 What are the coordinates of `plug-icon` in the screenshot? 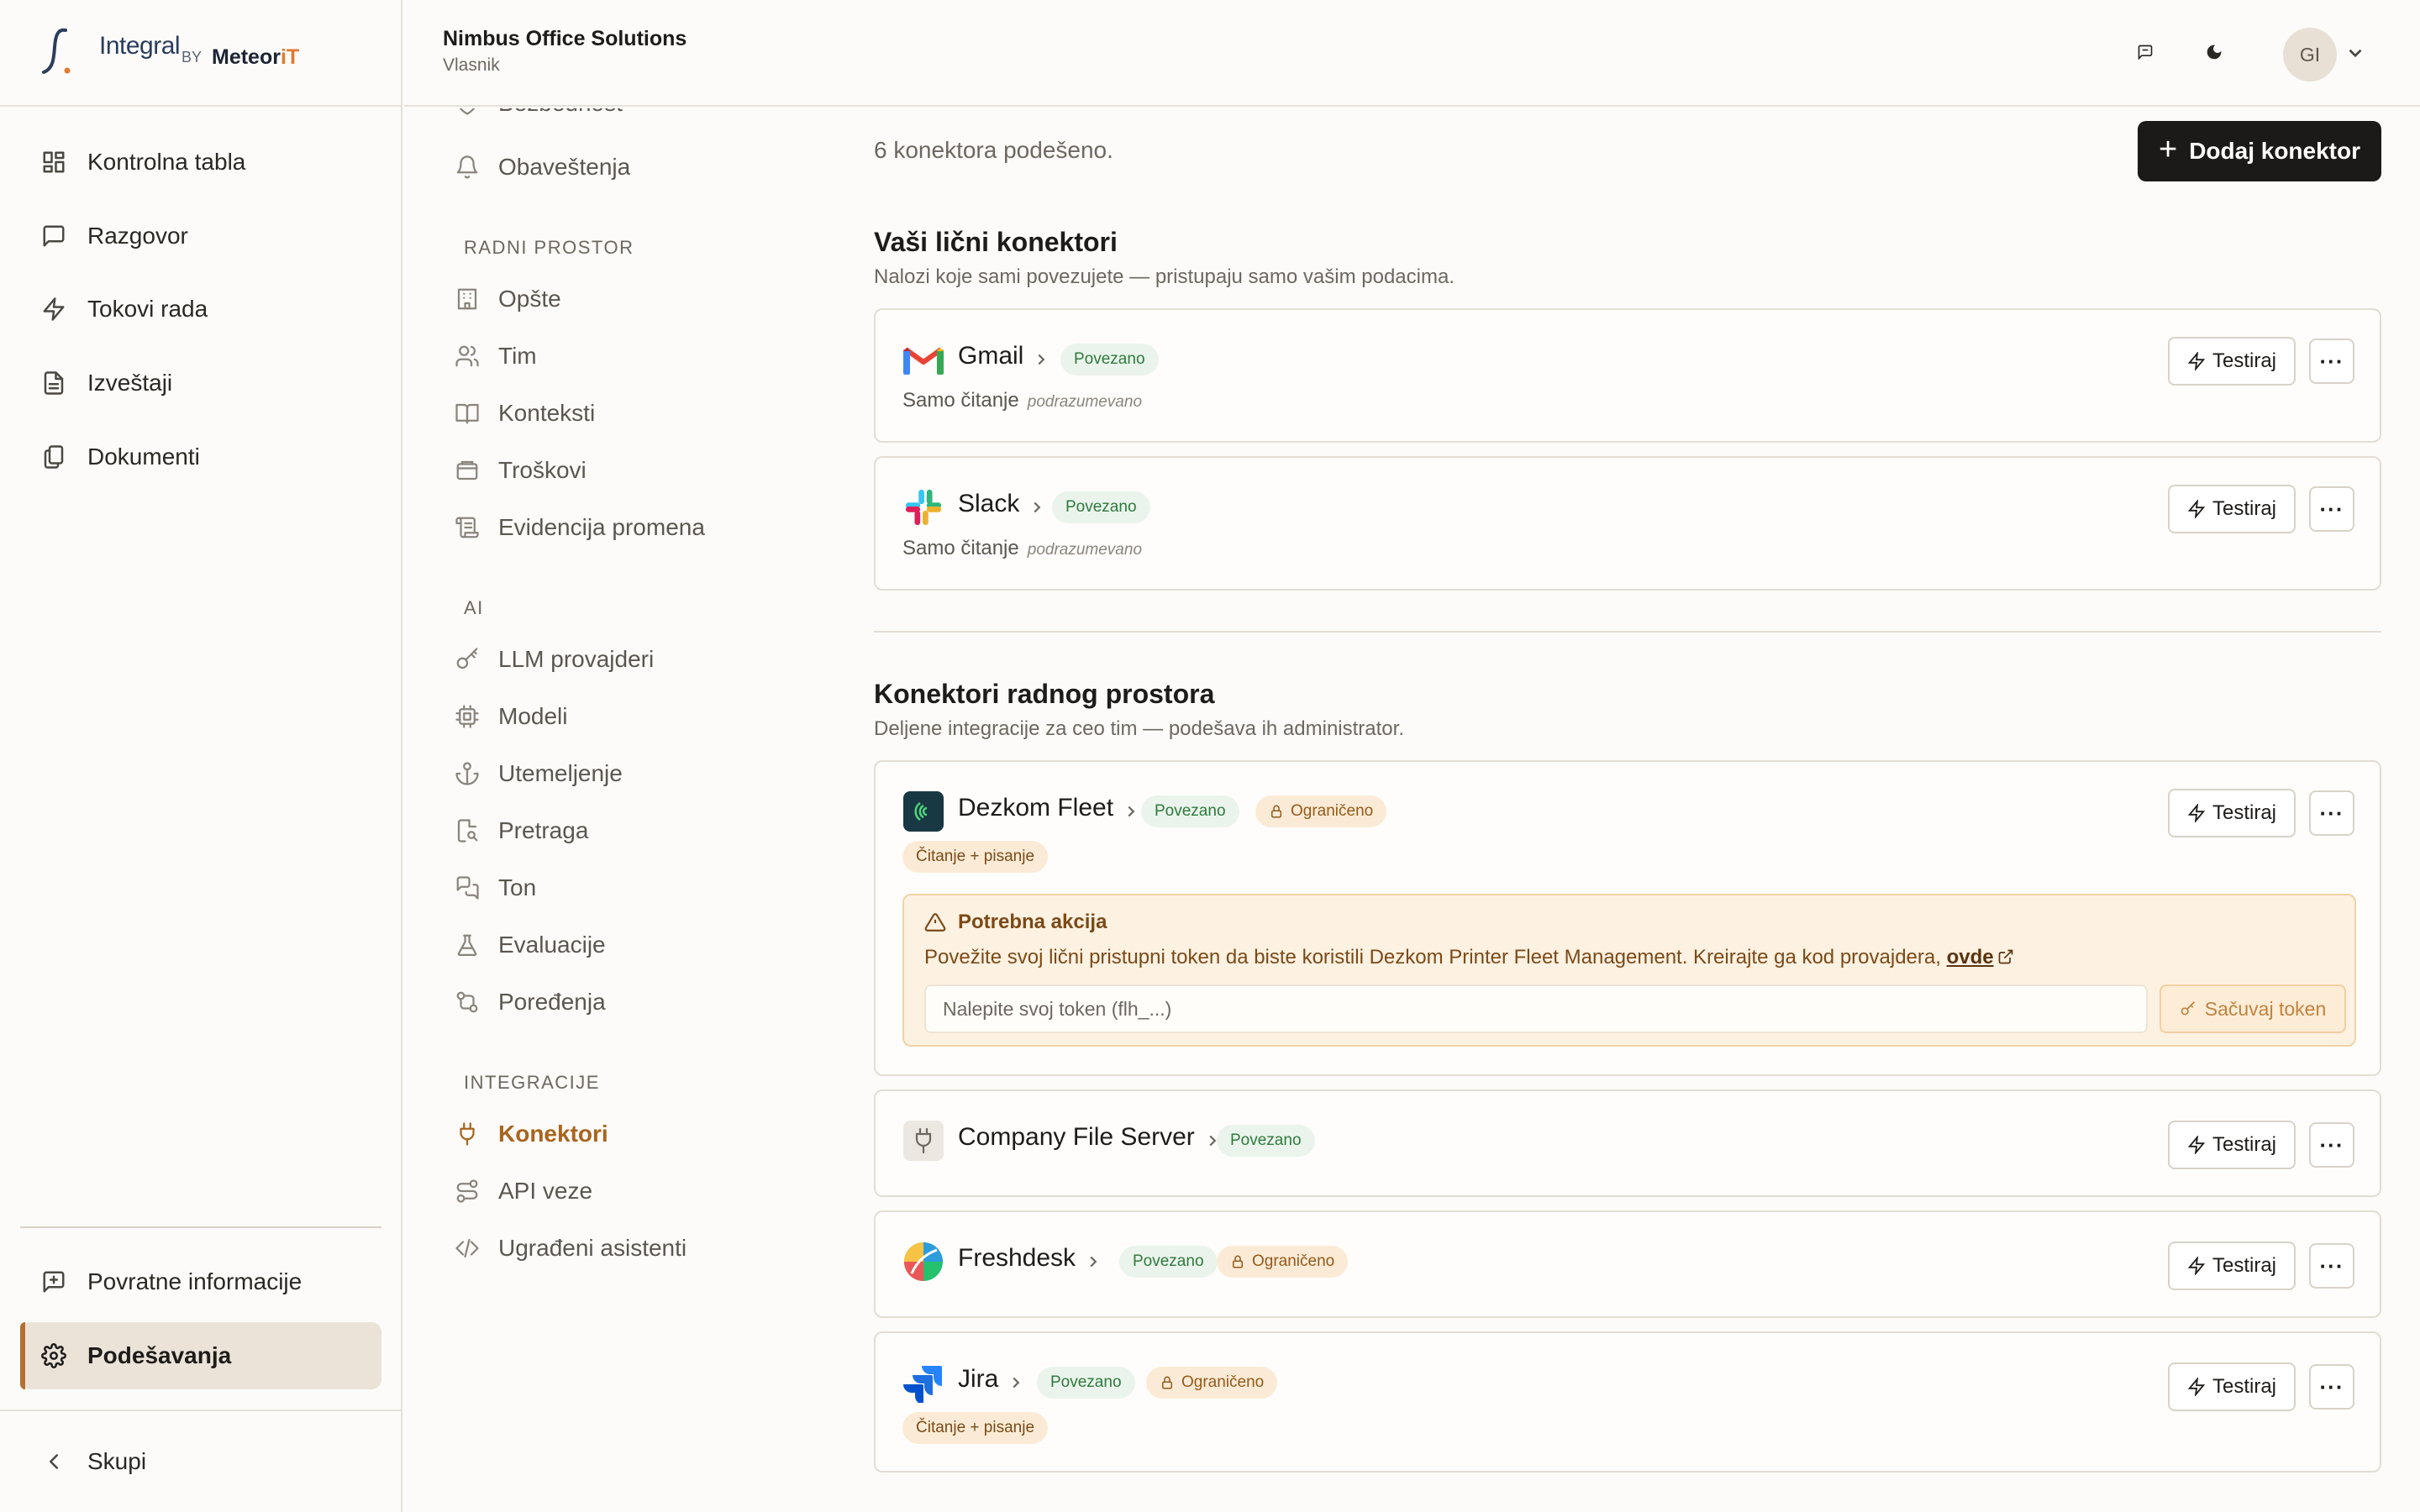 It's located at (923, 1141).